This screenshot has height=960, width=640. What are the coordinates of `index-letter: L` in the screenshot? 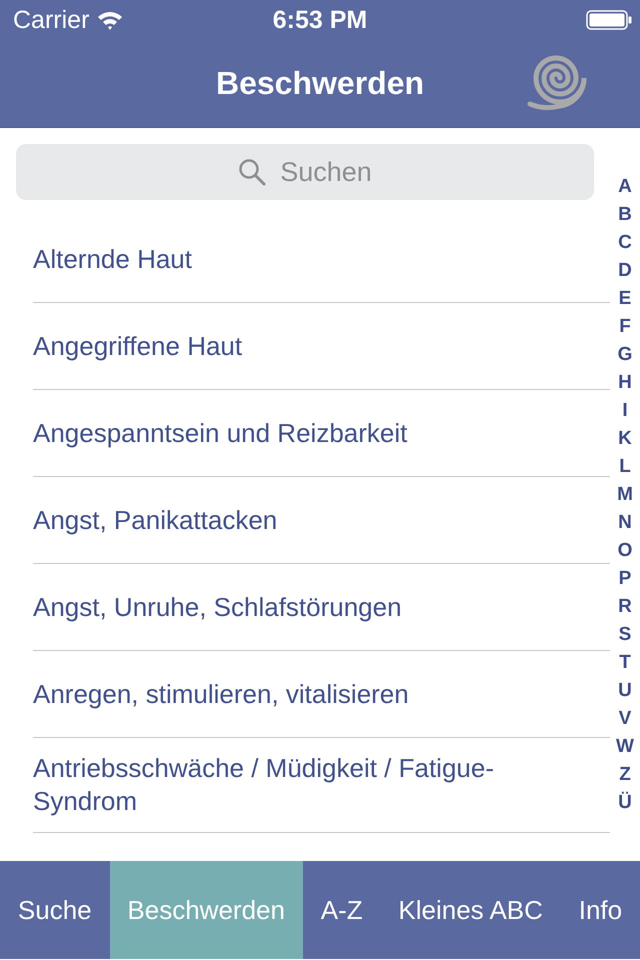 It's located at (625, 466).